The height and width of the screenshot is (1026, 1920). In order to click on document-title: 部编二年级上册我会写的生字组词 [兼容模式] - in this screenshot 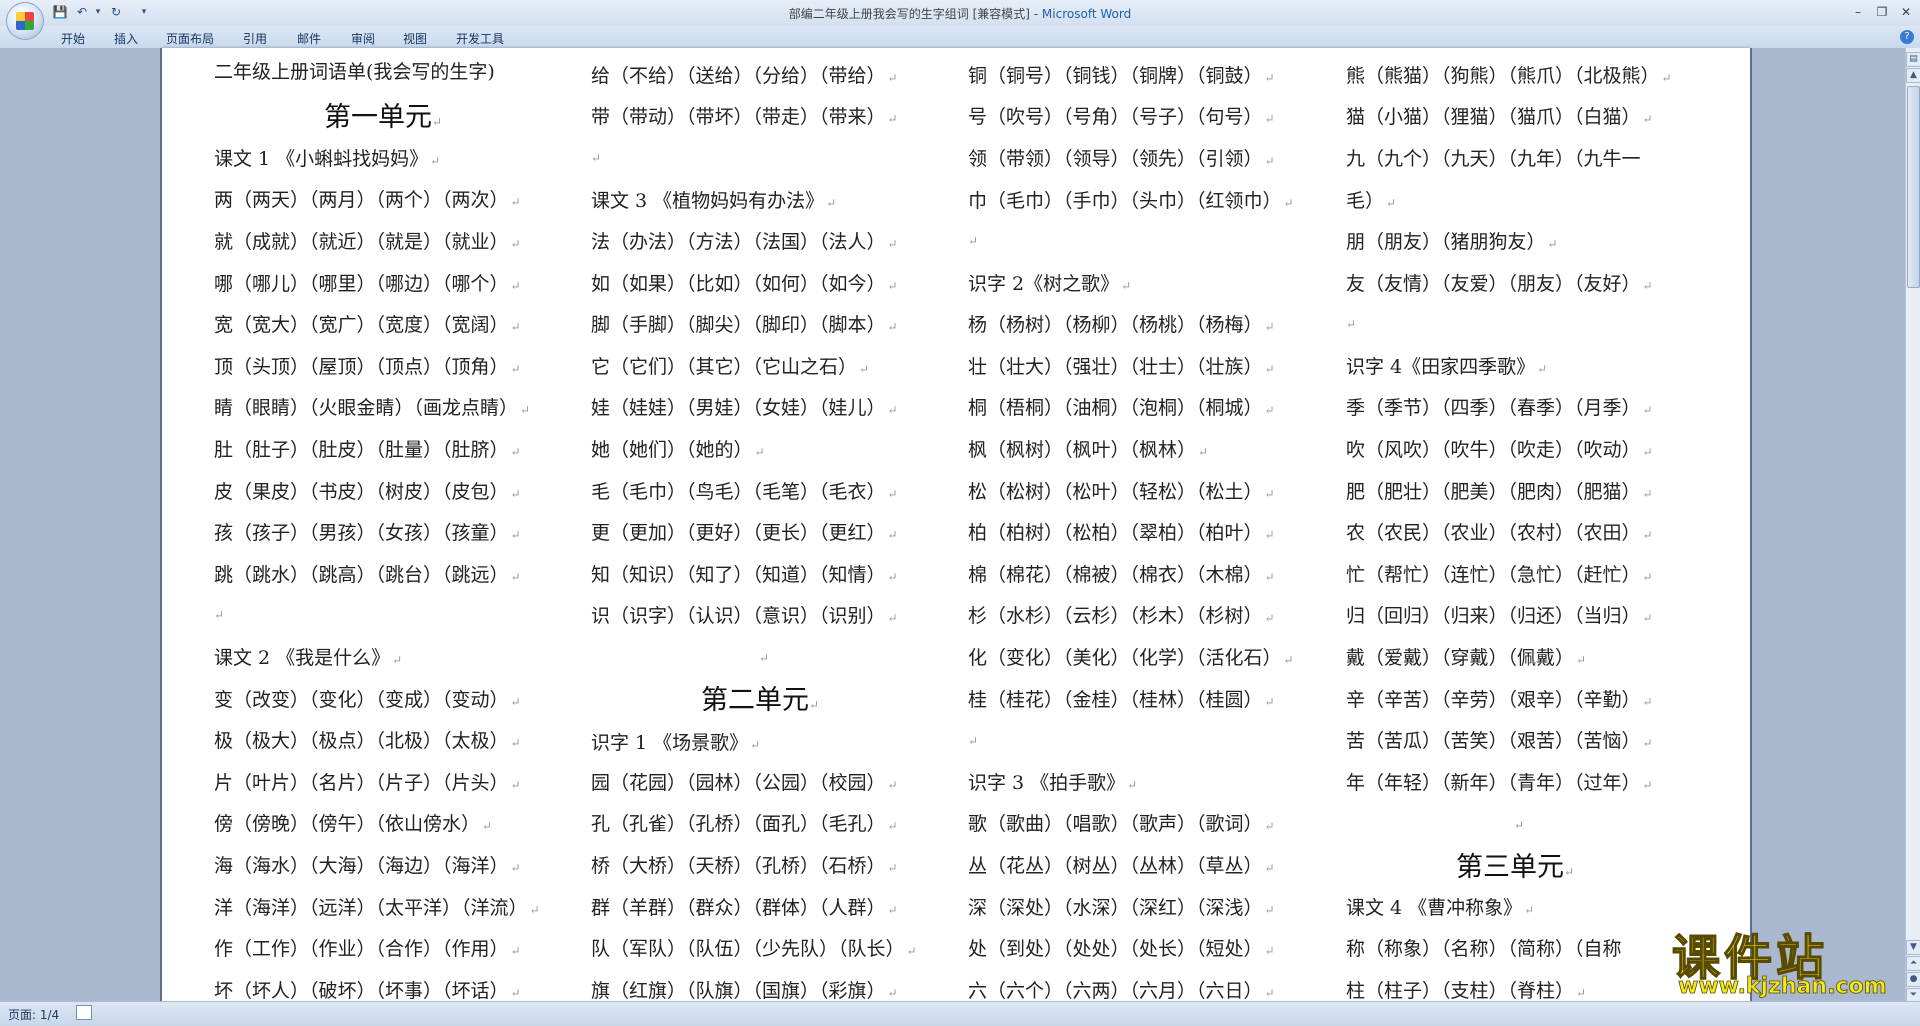, I will do `click(915, 14)`.